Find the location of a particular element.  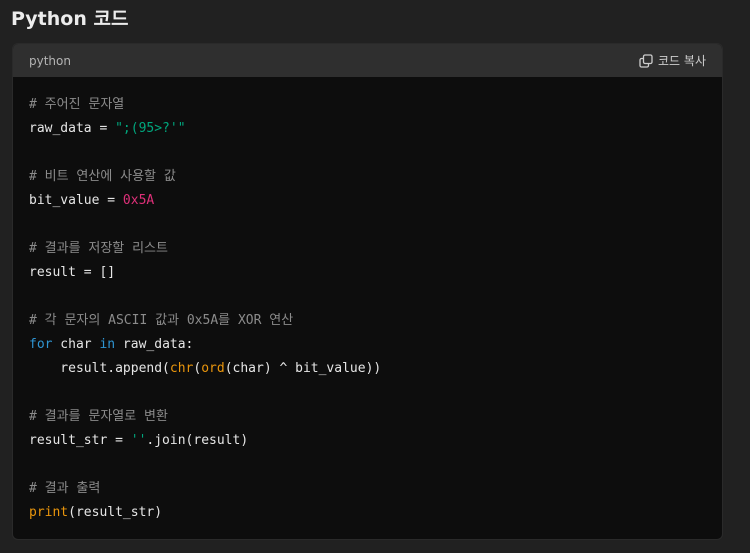

code-block-header: python 코드 복사 is located at coordinates (367, 60).